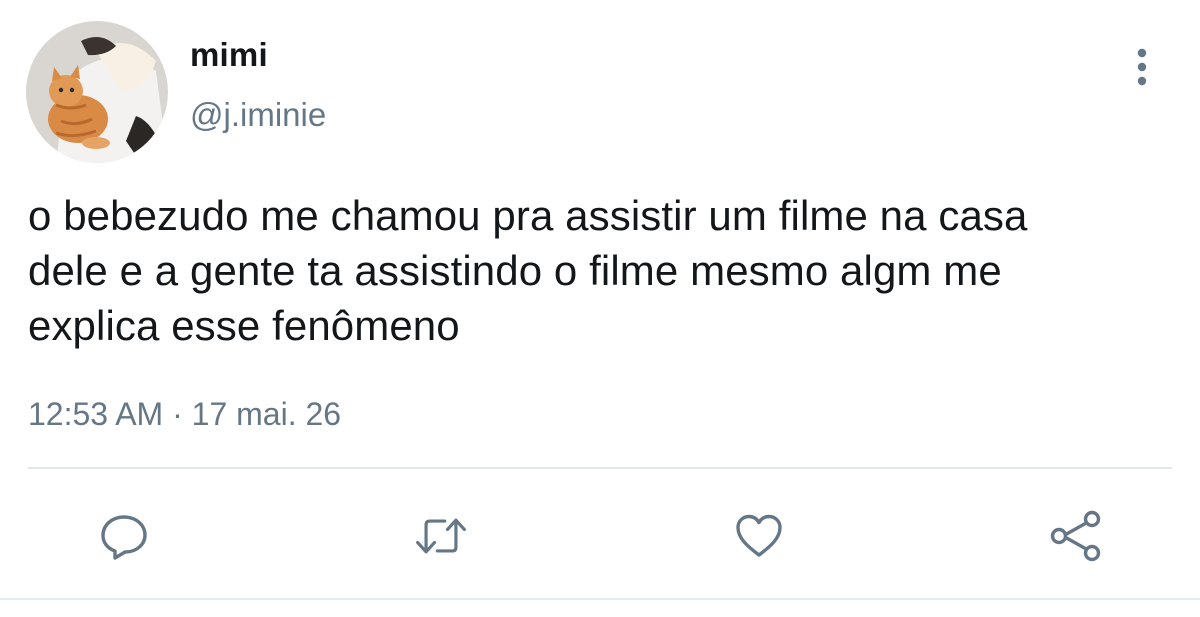 The image size is (1200, 617). What do you see at coordinates (229, 55) in the screenshot?
I see `display-name: mimi` at bounding box center [229, 55].